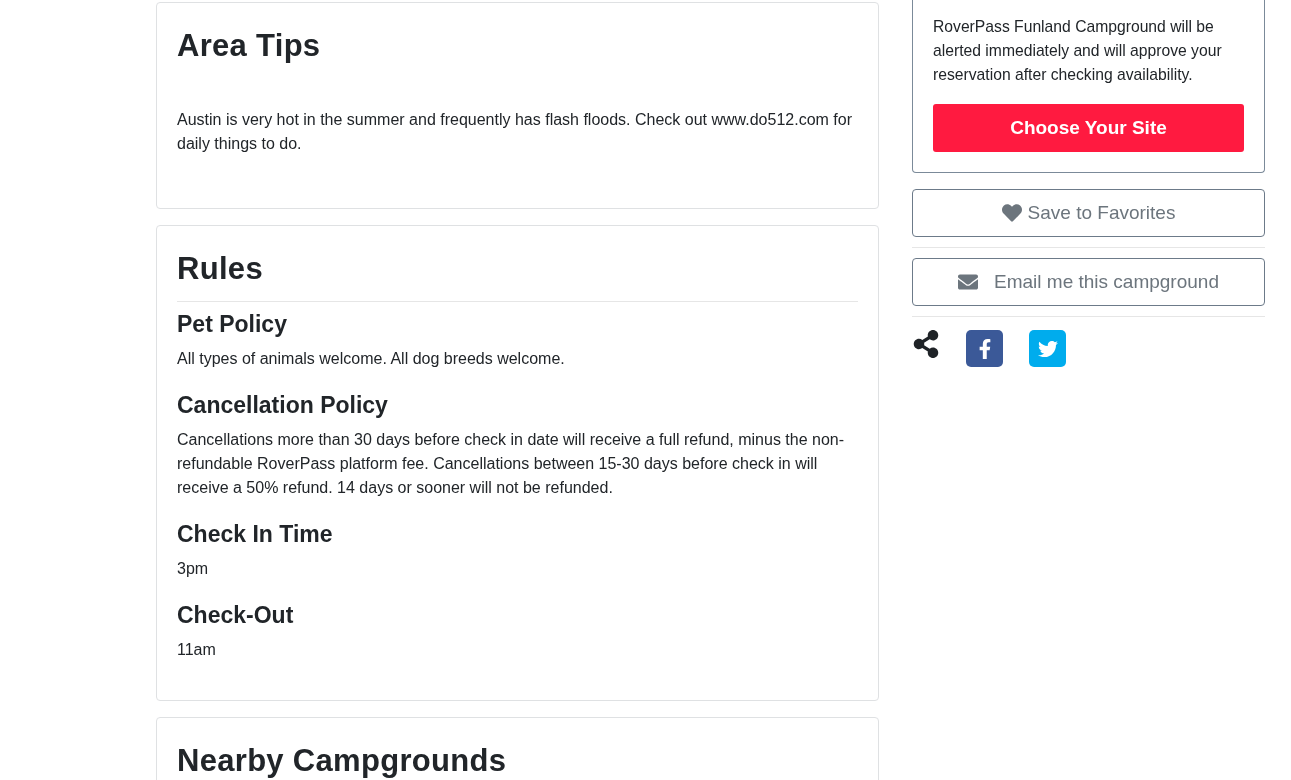 This screenshot has height=780, width=1291. Describe the element at coordinates (249, 45) in the screenshot. I see `card-title: Area Tips` at that location.